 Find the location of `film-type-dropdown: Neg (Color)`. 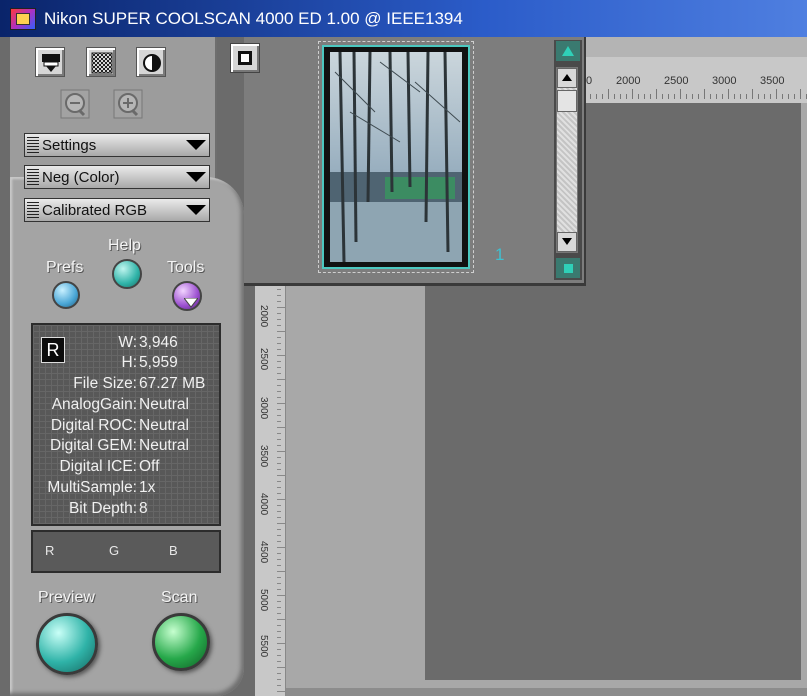

film-type-dropdown: Neg (Color) is located at coordinates (117, 177).